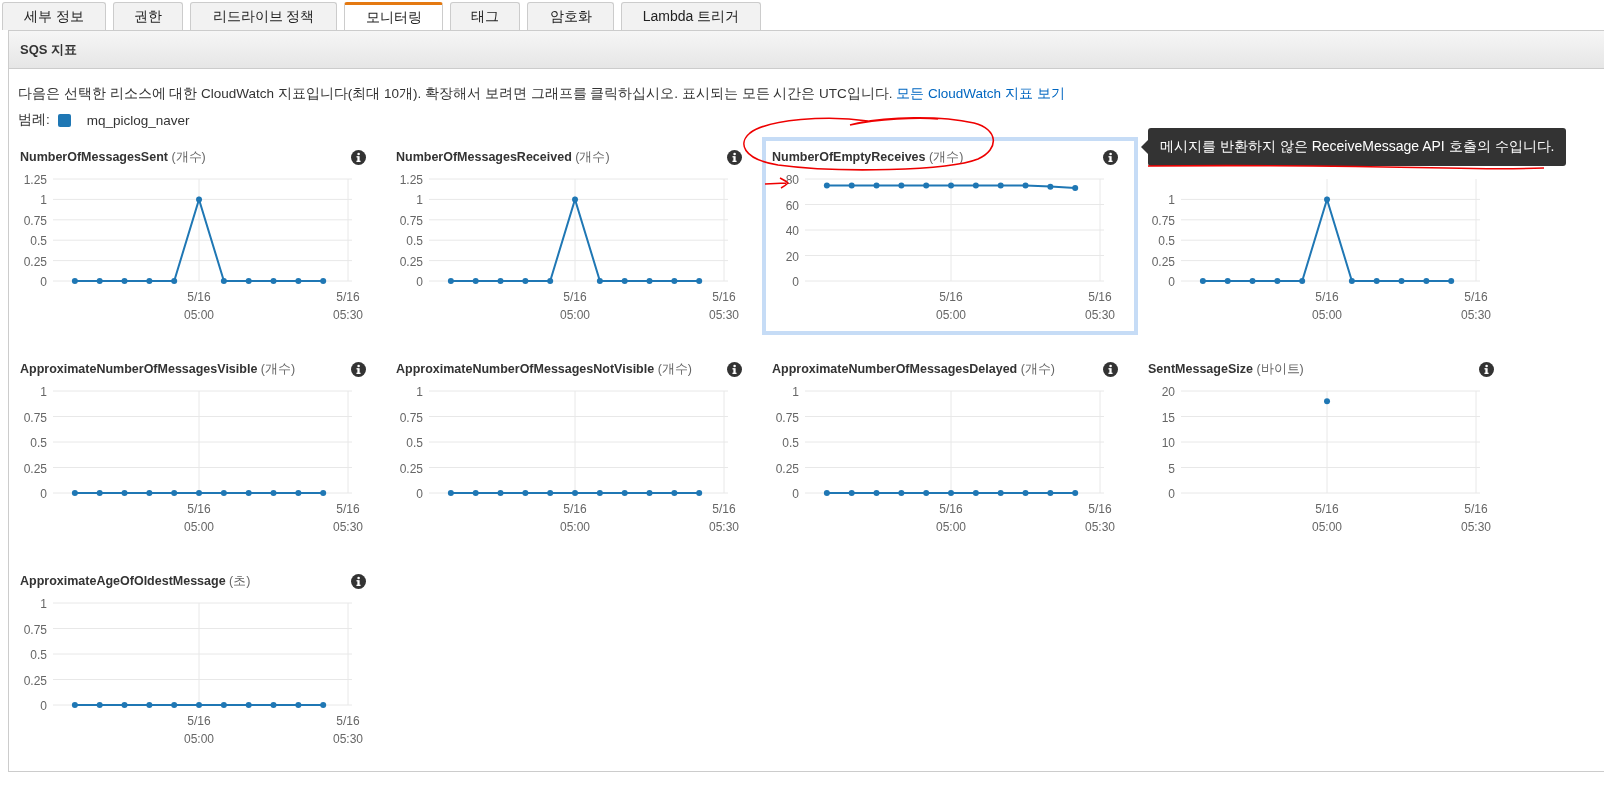  I want to click on y-tick-label: 10, so click(1168, 443).